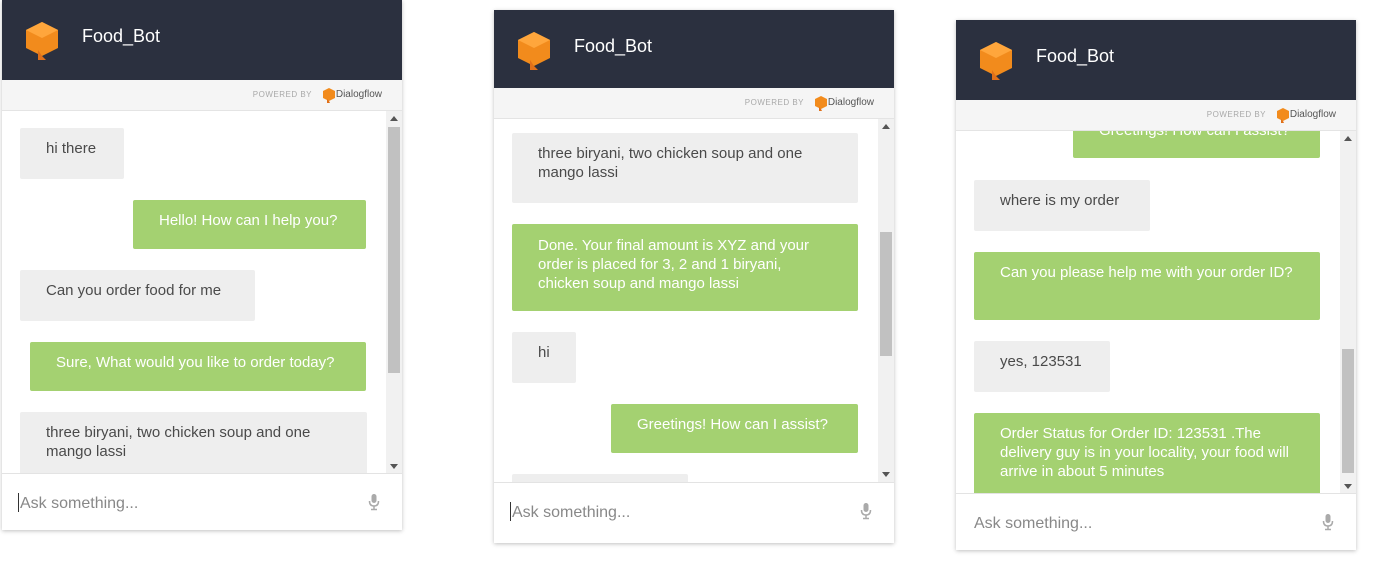 The image size is (1384, 580). I want to click on user-message-partial, so click(600, 478).